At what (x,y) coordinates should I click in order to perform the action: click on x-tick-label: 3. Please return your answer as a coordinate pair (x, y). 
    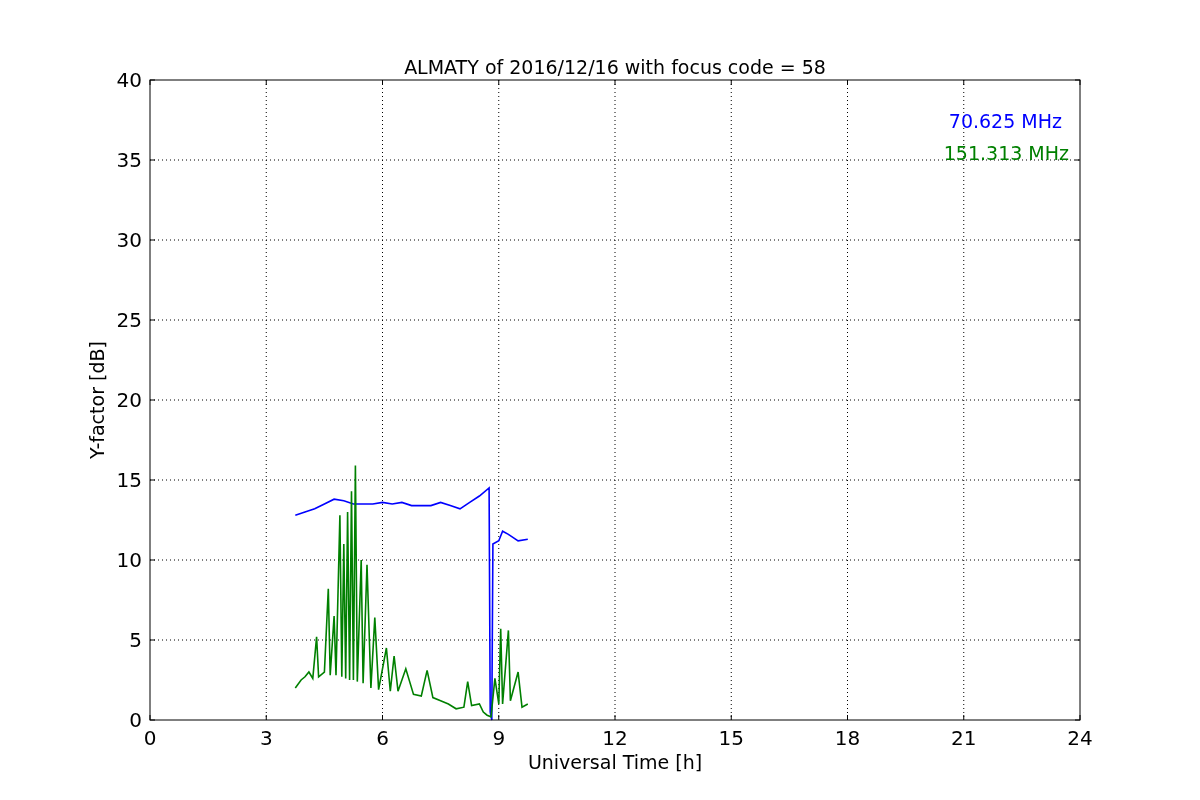
    Looking at the image, I should click on (266, 738).